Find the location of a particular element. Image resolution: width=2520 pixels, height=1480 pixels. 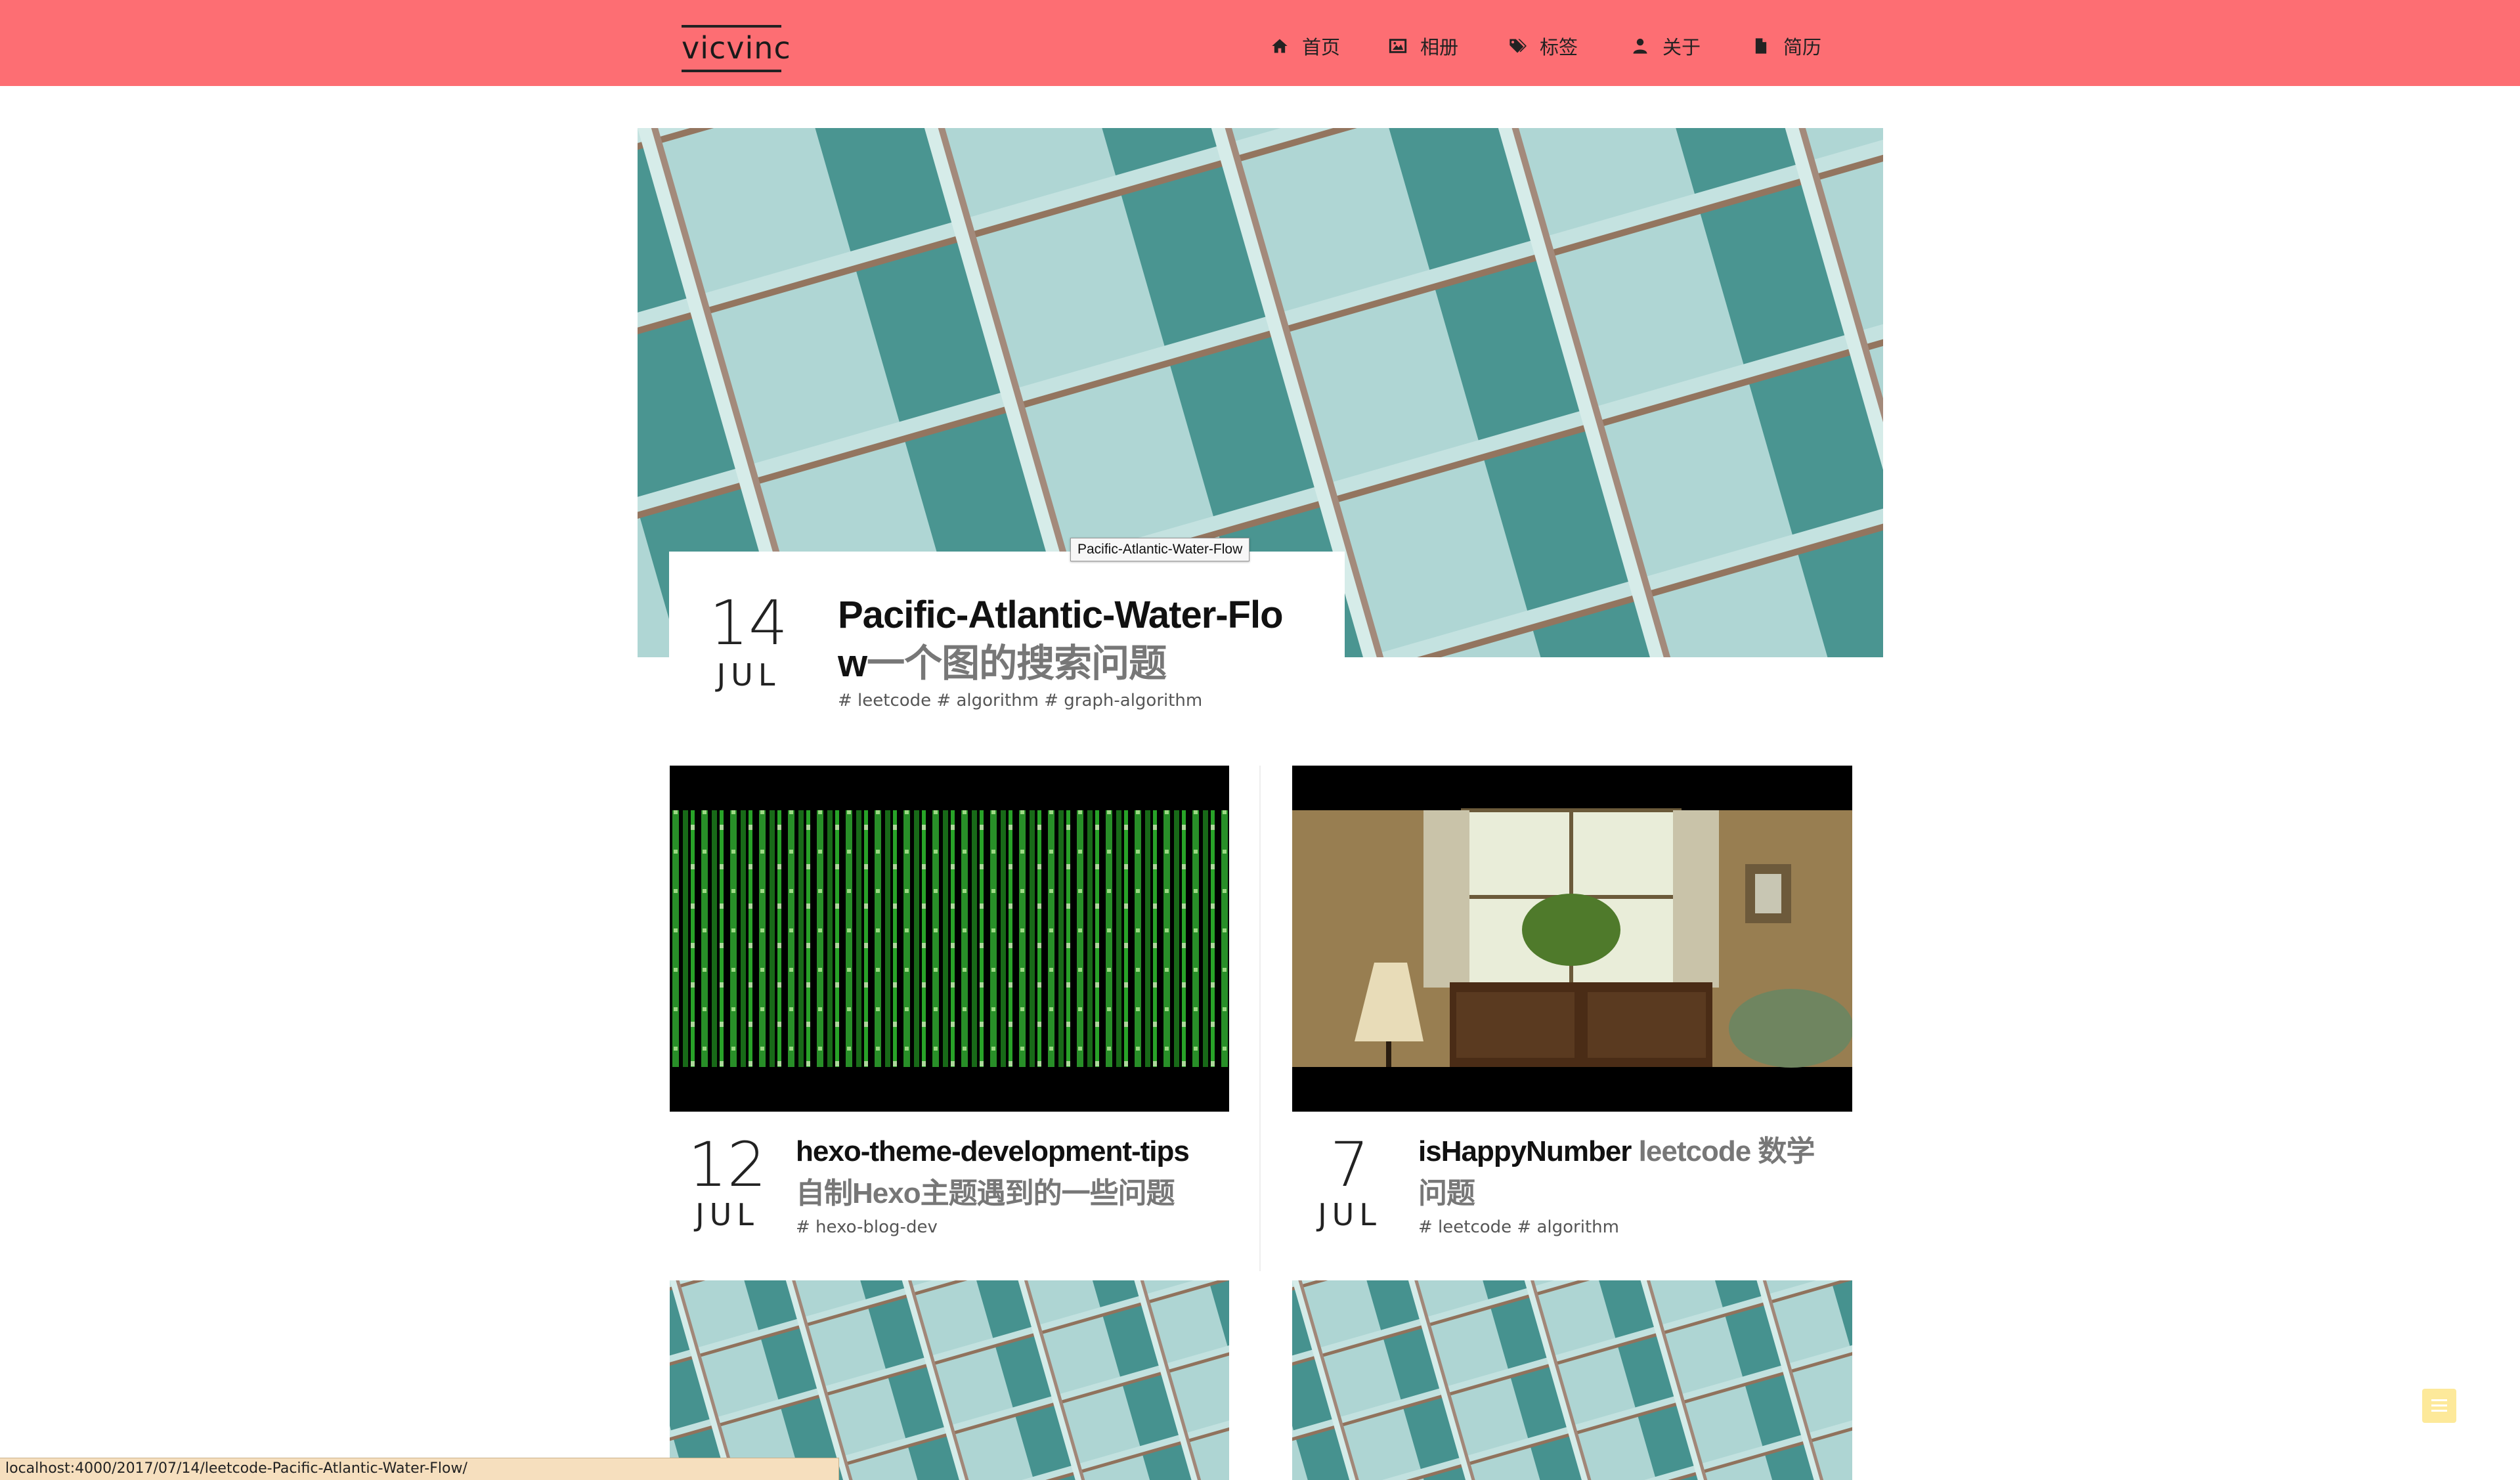

menu-button is located at coordinates (2439, 1406).